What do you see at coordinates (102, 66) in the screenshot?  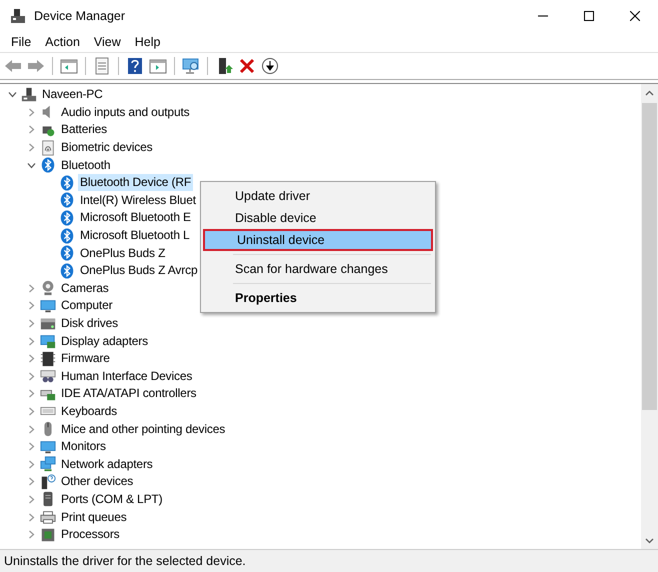 I see `properties-sheet-icon` at bounding box center [102, 66].